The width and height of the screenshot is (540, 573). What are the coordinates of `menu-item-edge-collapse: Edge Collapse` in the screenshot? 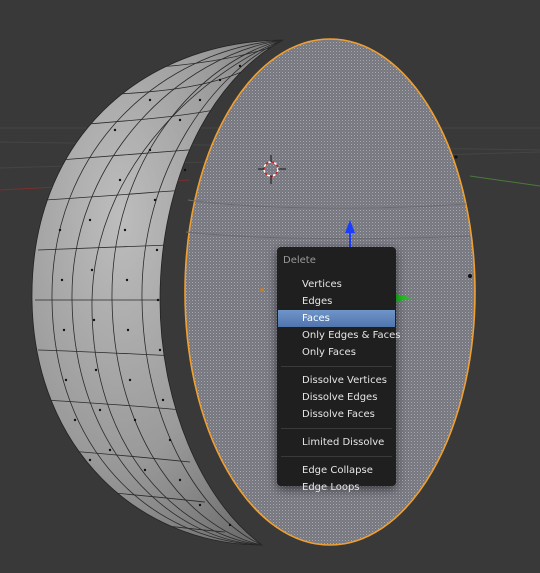 It's located at (336, 470).